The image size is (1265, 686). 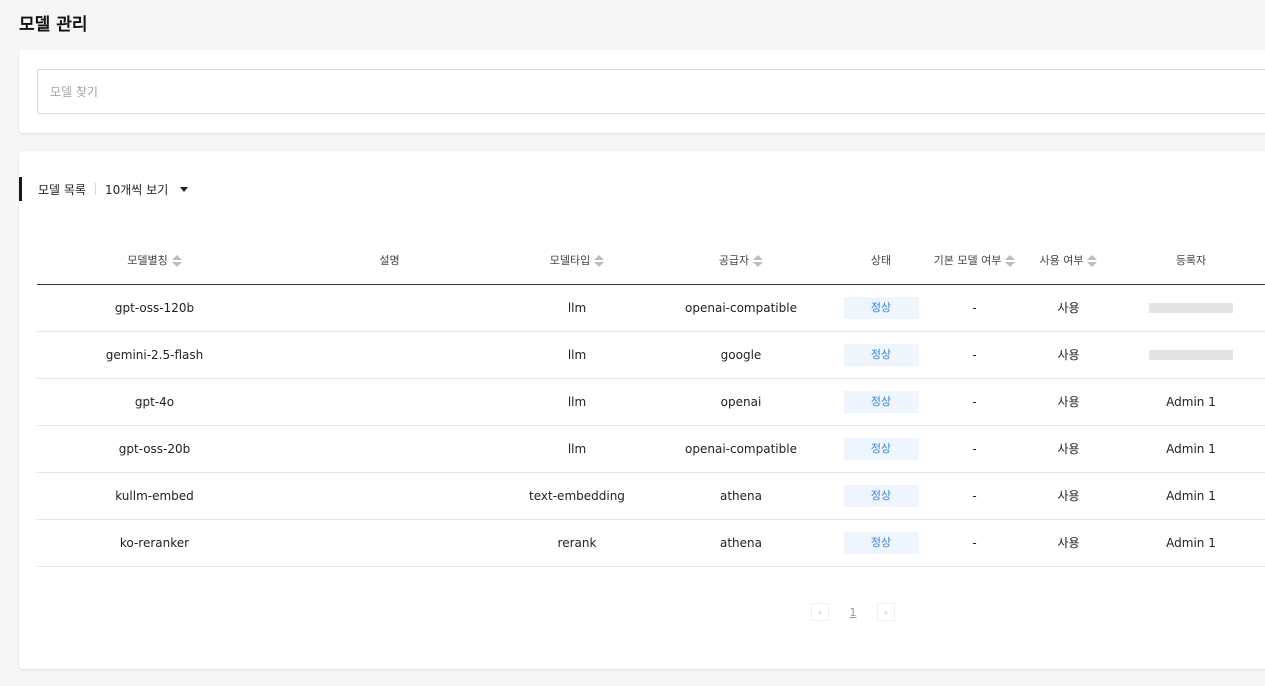 What do you see at coordinates (886, 612) in the screenshot?
I see `chevron-right-icon: ›` at bounding box center [886, 612].